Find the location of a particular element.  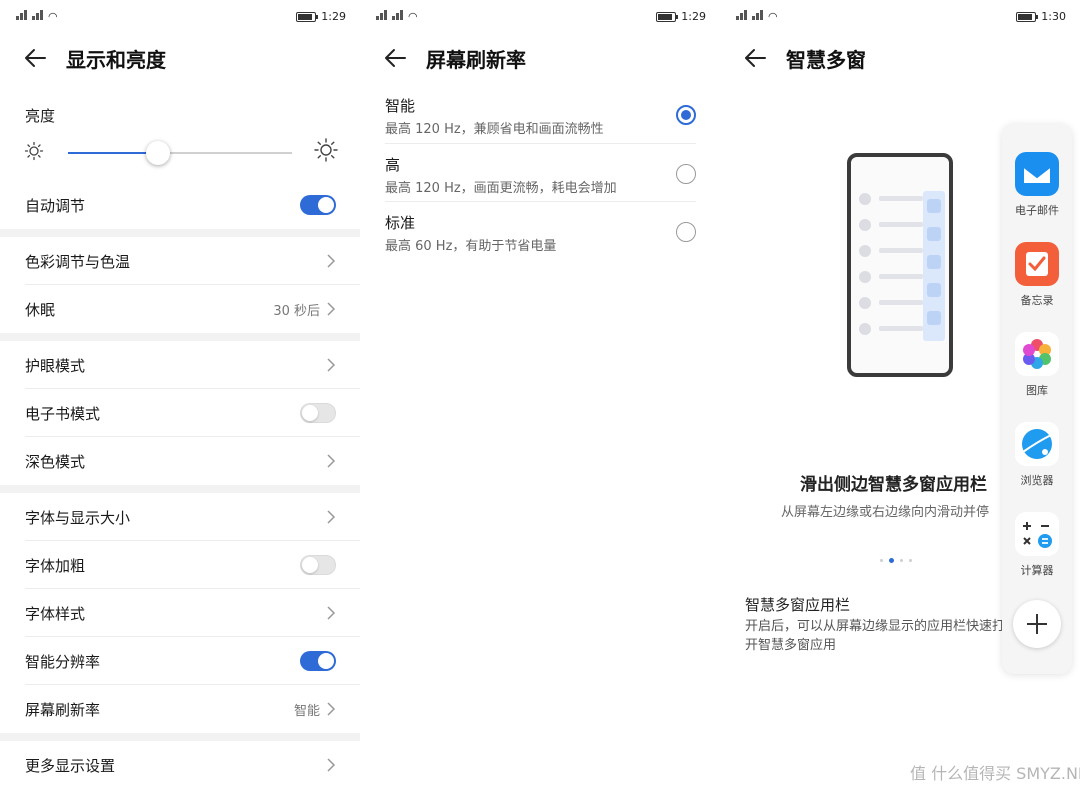

watermark: 值 什么值得买 SMYZ.NET is located at coordinates (995, 773).